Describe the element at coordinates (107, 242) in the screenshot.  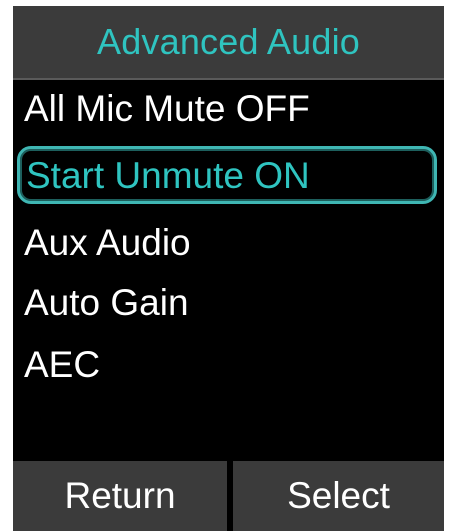
I see `menu-item-label: Aux Audio` at that location.